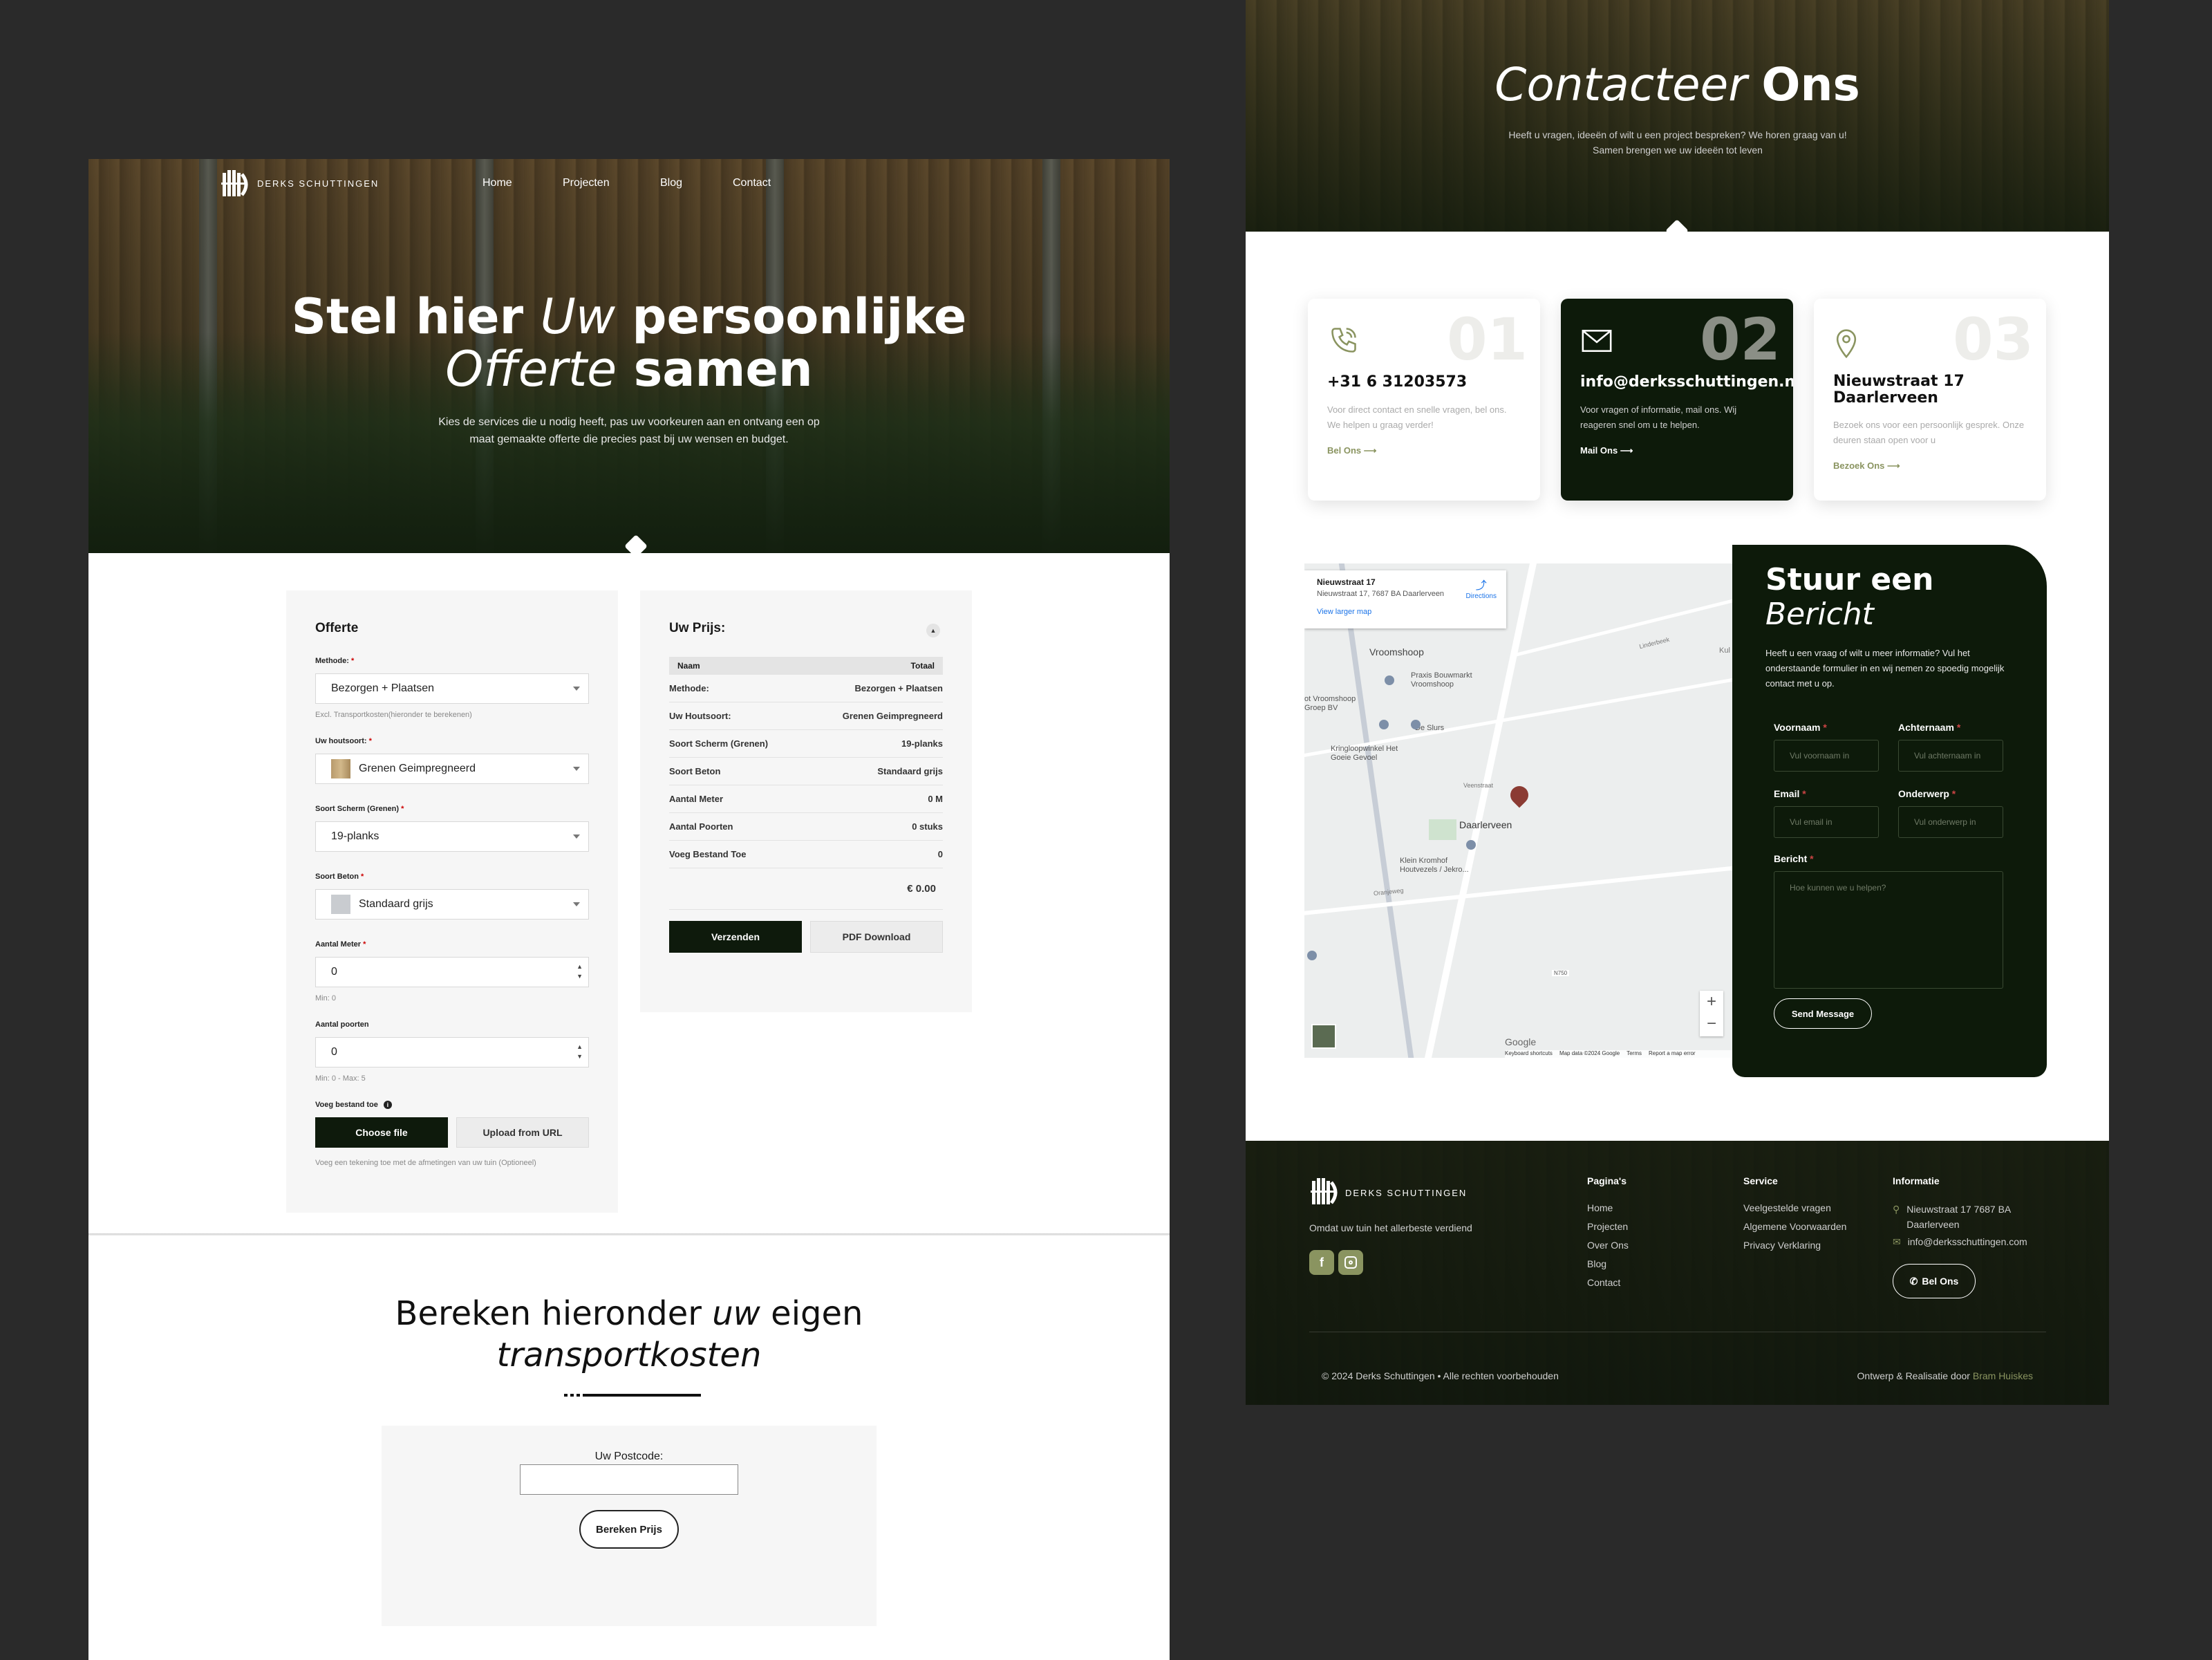  What do you see at coordinates (340, 904) in the screenshot?
I see `concrete-swatch-icon` at bounding box center [340, 904].